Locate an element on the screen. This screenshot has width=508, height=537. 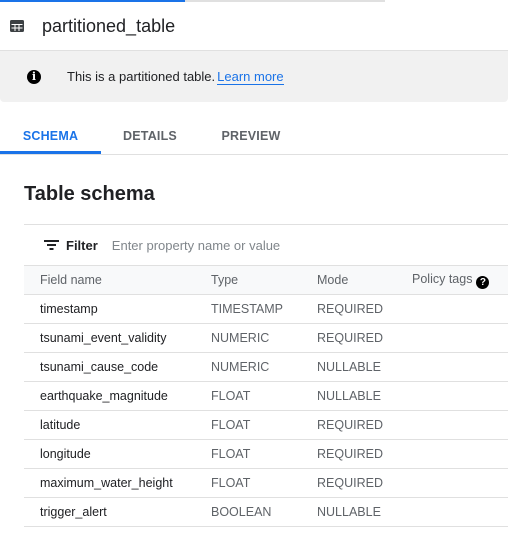
field-name: timestamp is located at coordinates (117, 309).